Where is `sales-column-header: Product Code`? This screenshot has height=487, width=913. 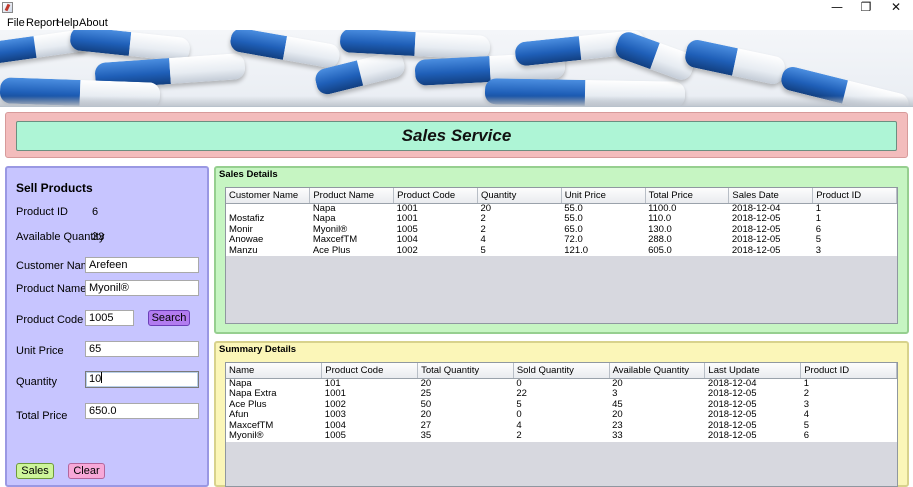 sales-column-header: Product Code is located at coordinates (435, 196).